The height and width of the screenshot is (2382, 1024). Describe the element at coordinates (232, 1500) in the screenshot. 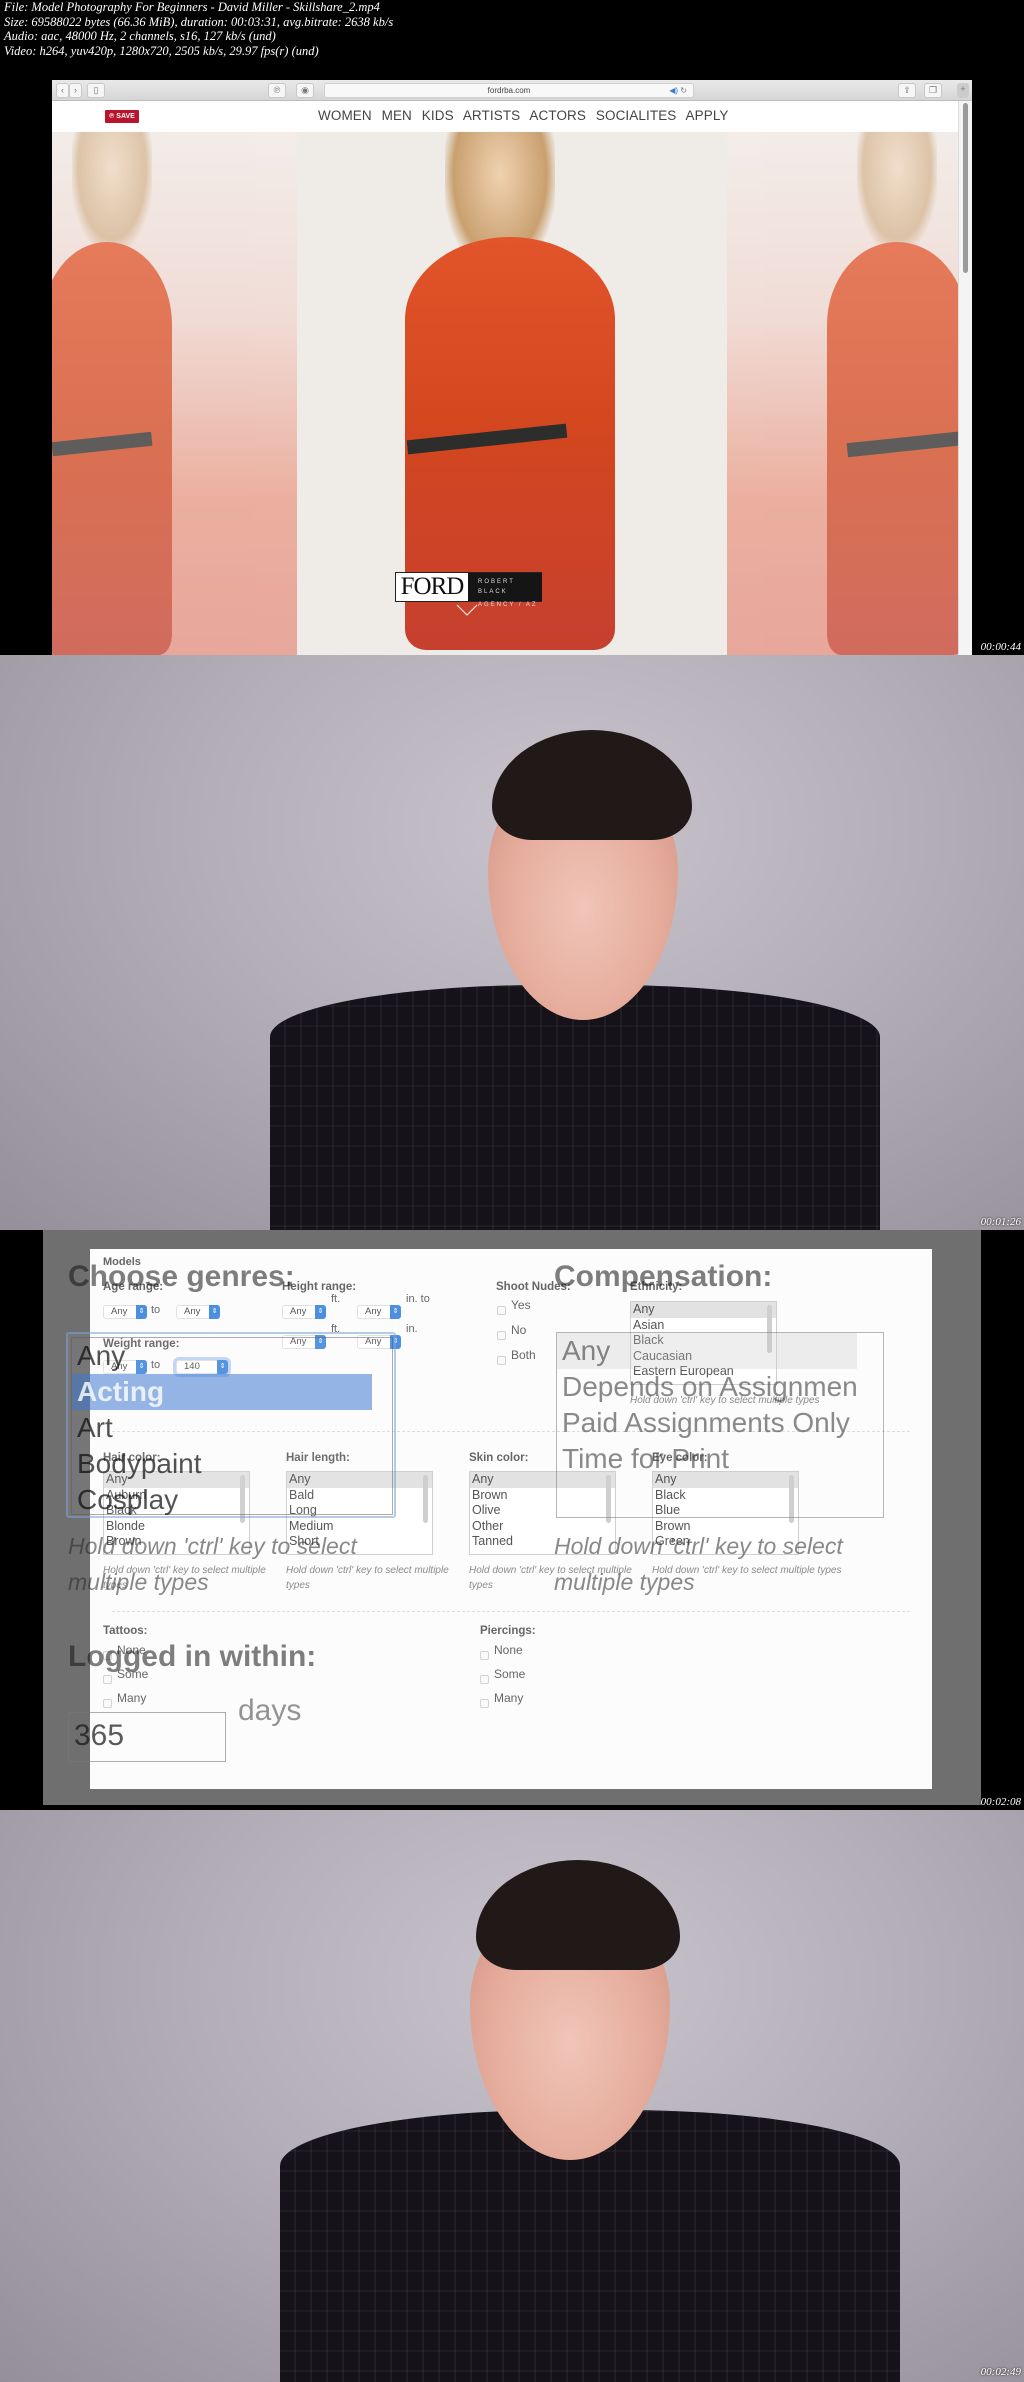

I see `genre-option: Cosplay` at that location.